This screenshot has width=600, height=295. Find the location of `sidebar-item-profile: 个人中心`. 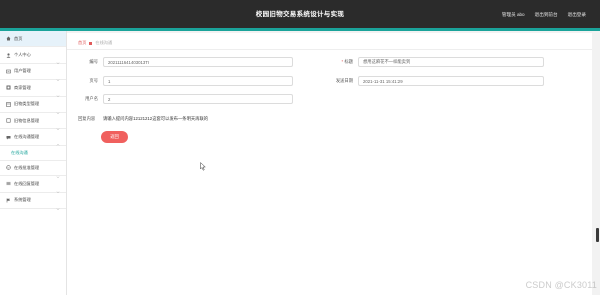

sidebar-item-profile: 个人中心 is located at coordinates (33, 56).